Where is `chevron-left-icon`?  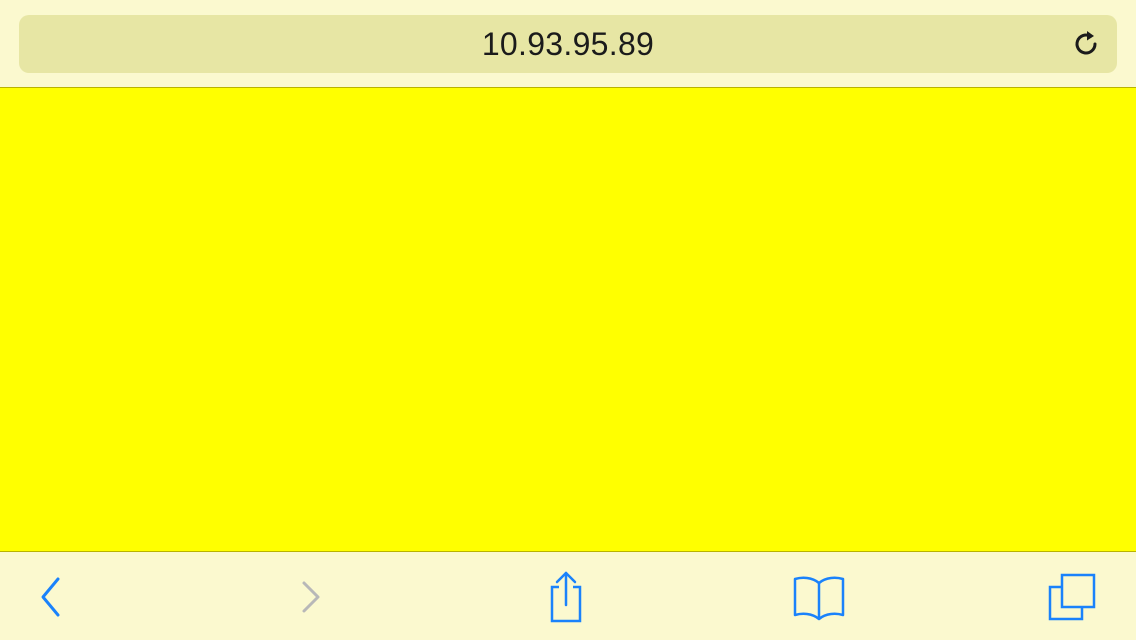
chevron-left-icon is located at coordinates (50, 596).